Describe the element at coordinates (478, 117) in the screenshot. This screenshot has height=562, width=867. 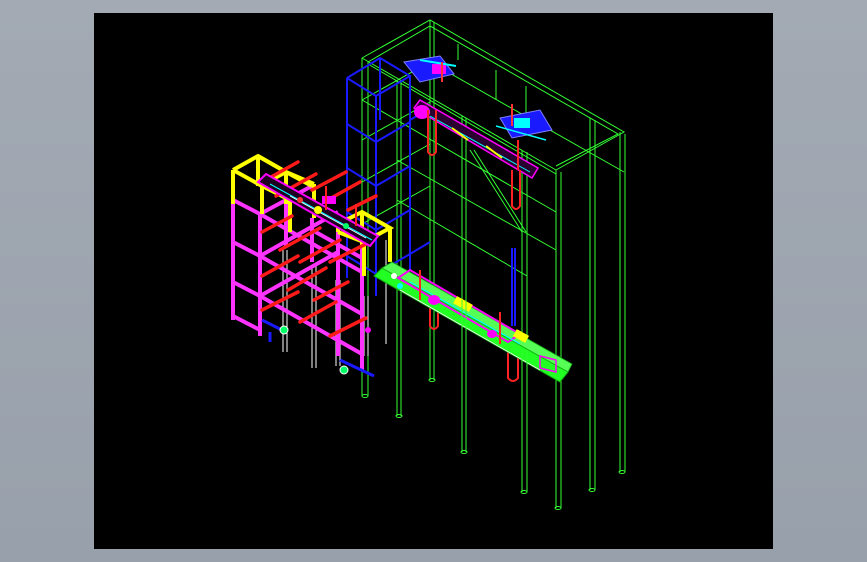
I see `upper-trolley-assembly` at that location.